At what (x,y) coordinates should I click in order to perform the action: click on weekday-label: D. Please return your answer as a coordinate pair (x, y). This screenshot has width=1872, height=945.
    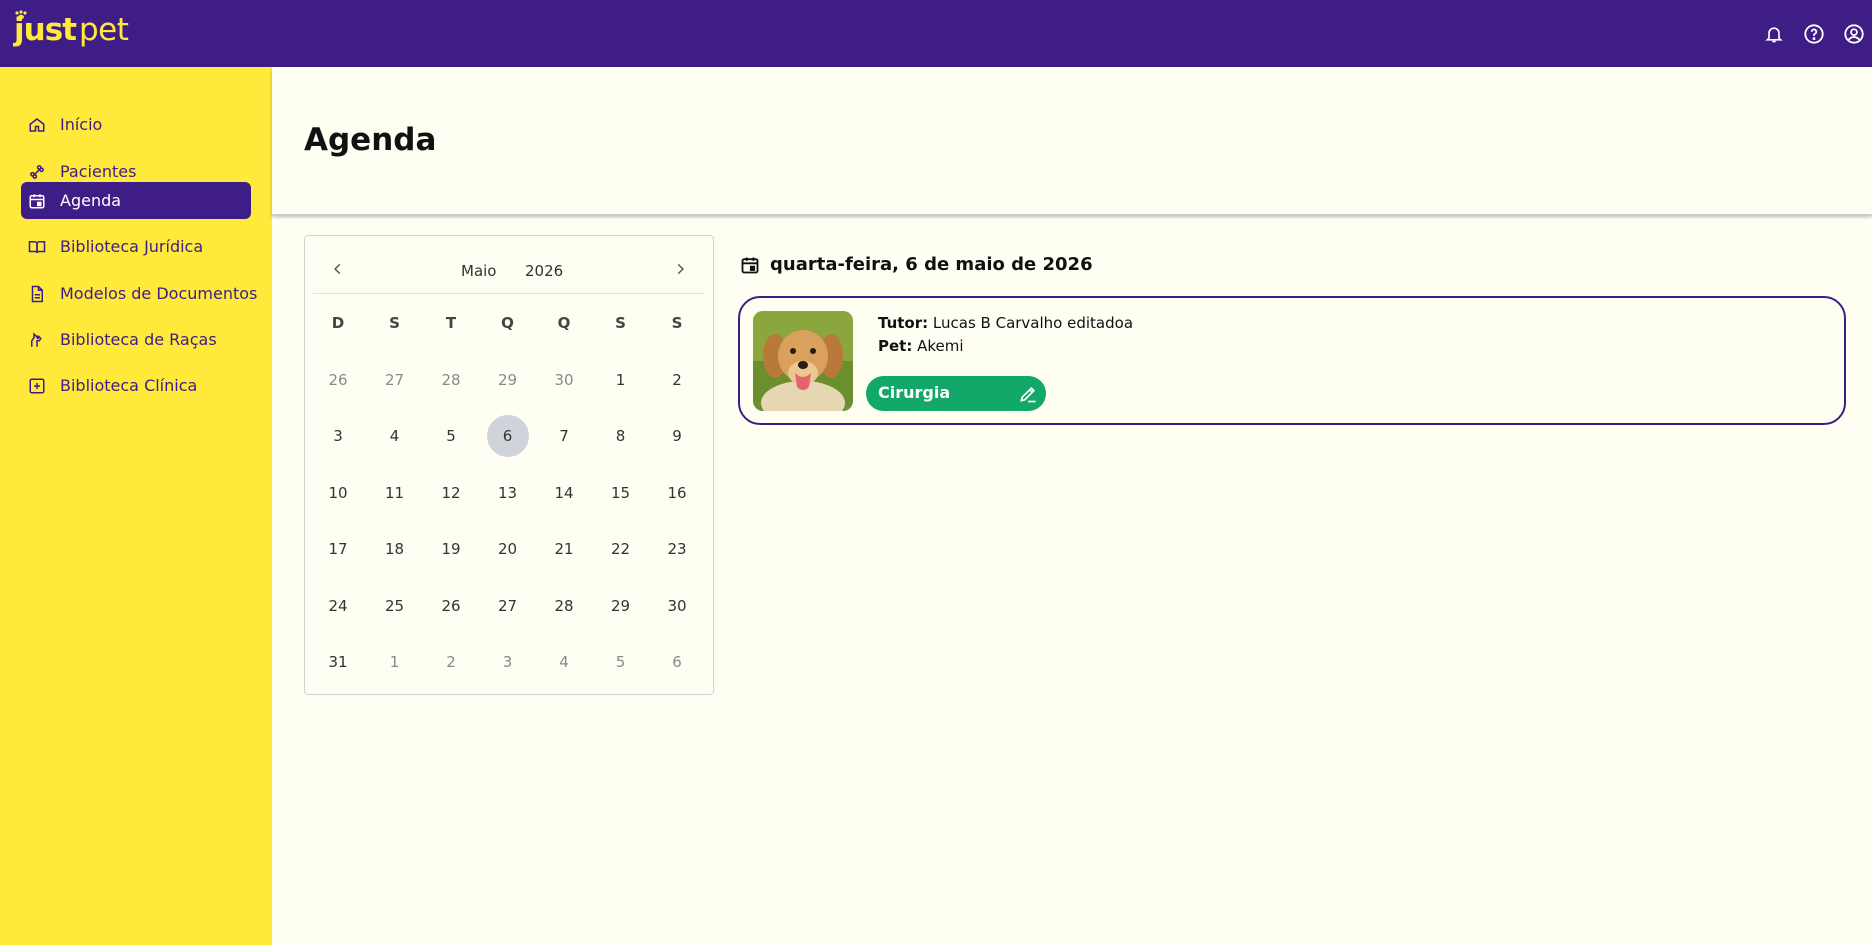
    Looking at the image, I should click on (338, 323).